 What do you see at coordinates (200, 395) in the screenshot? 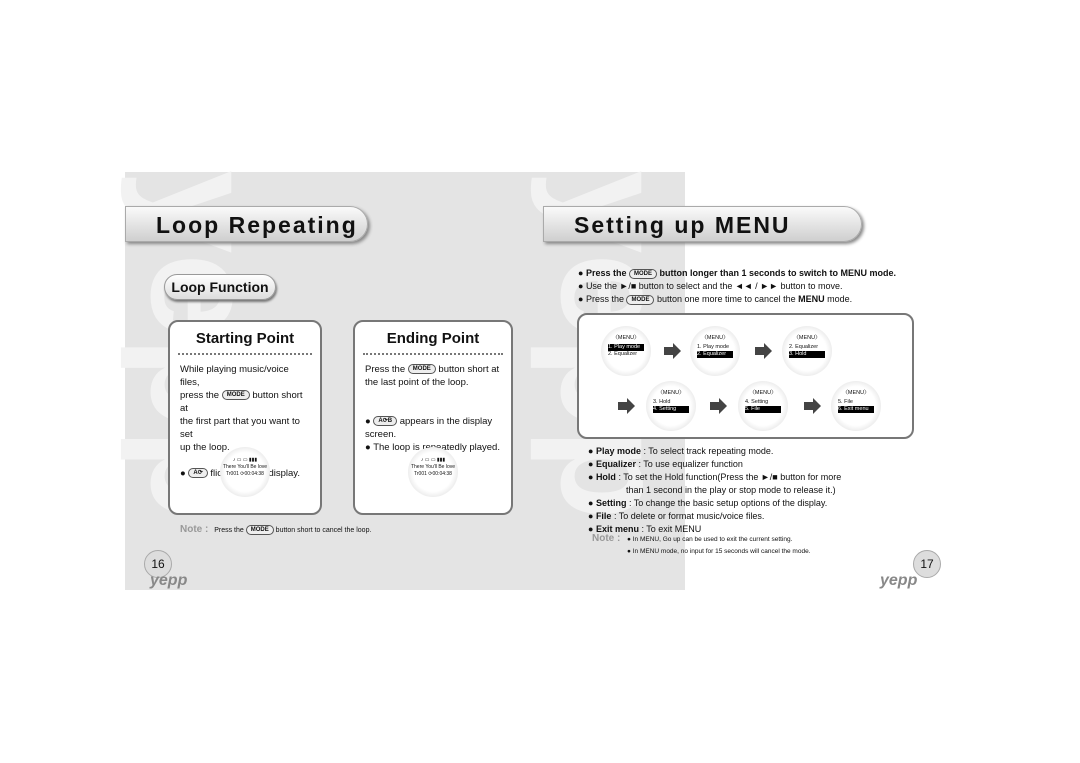
I see `text-line: press the` at bounding box center [200, 395].